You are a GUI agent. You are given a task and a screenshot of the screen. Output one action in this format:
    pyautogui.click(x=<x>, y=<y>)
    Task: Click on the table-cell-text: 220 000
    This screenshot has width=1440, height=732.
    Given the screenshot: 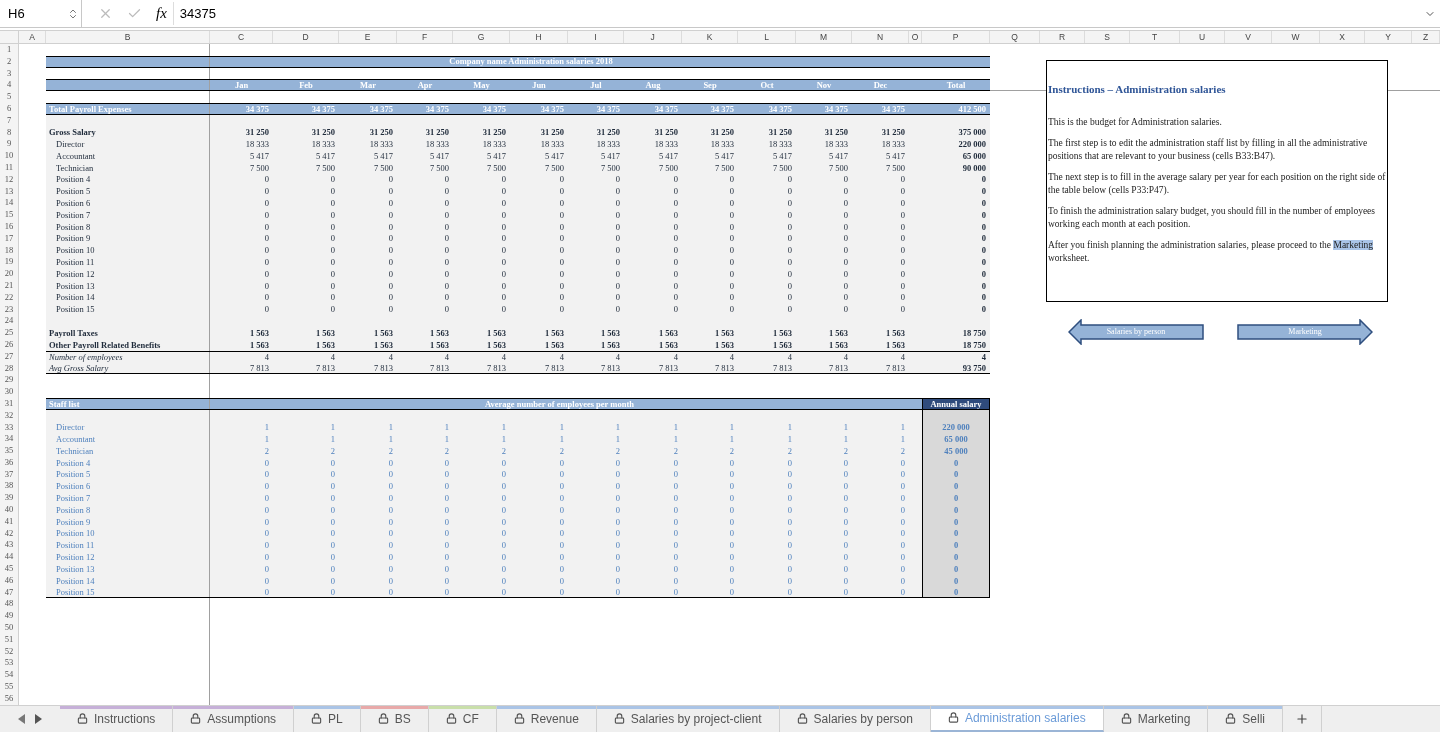 What is the action you would take?
    pyautogui.click(x=972, y=144)
    